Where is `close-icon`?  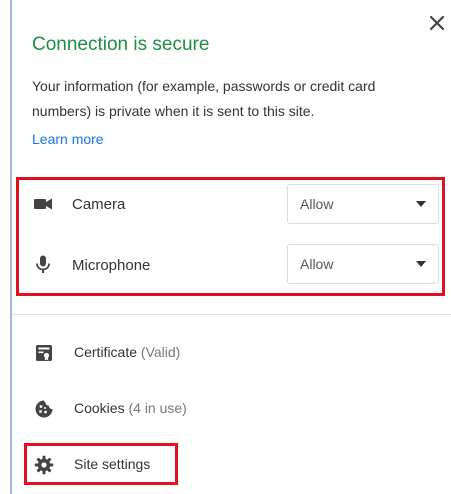
close-icon is located at coordinates (437, 23).